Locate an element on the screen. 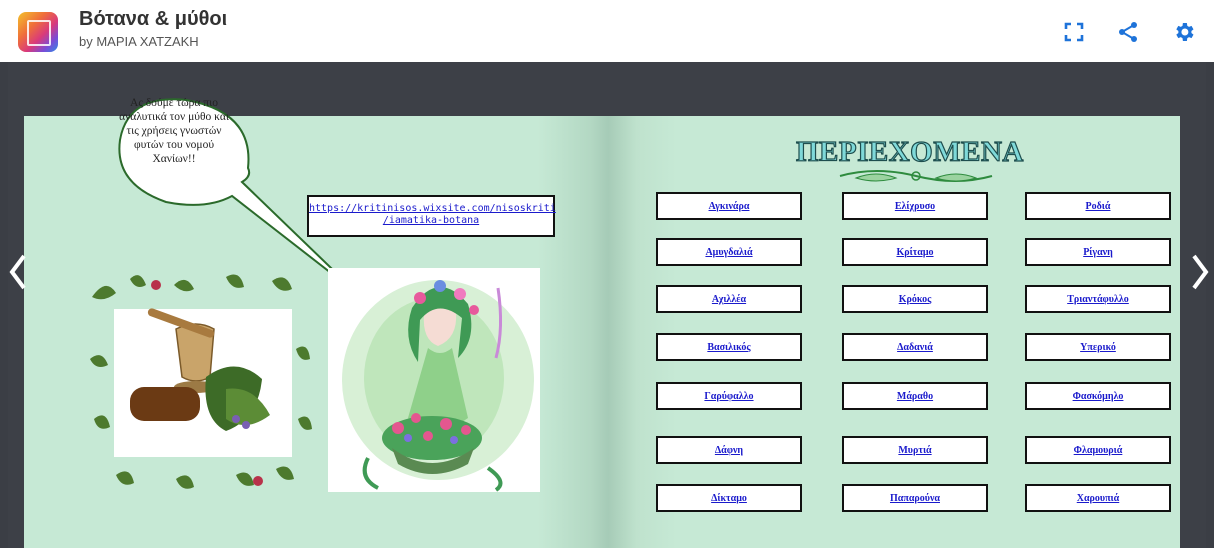 This screenshot has height=548, width=1214. contents-item: Μυρτιά is located at coordinates (915, 450).